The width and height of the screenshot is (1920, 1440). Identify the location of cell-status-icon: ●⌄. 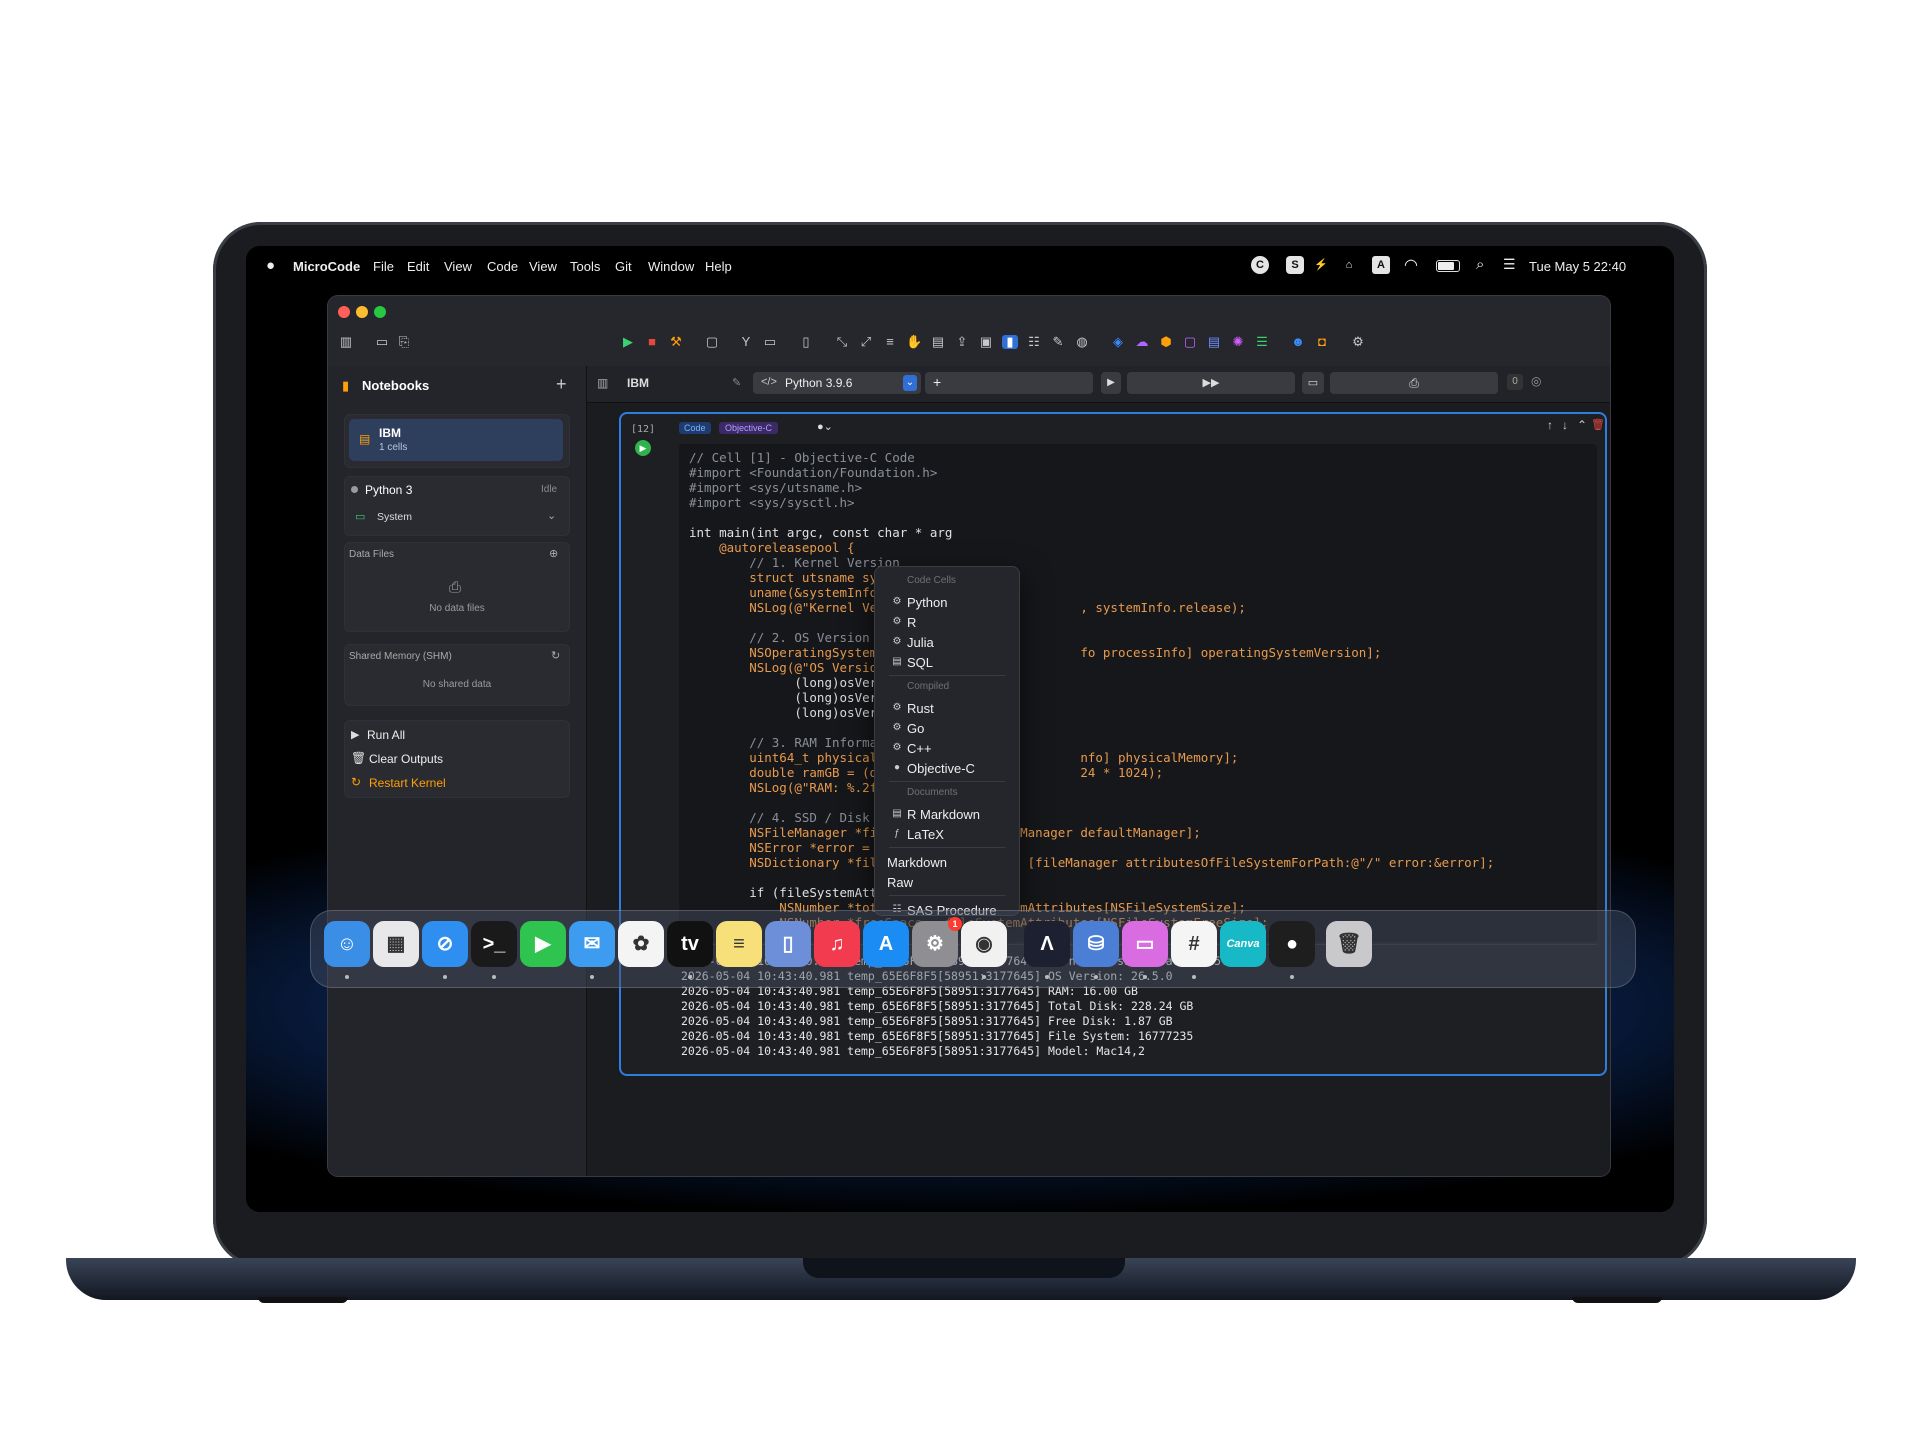
(825, 426).